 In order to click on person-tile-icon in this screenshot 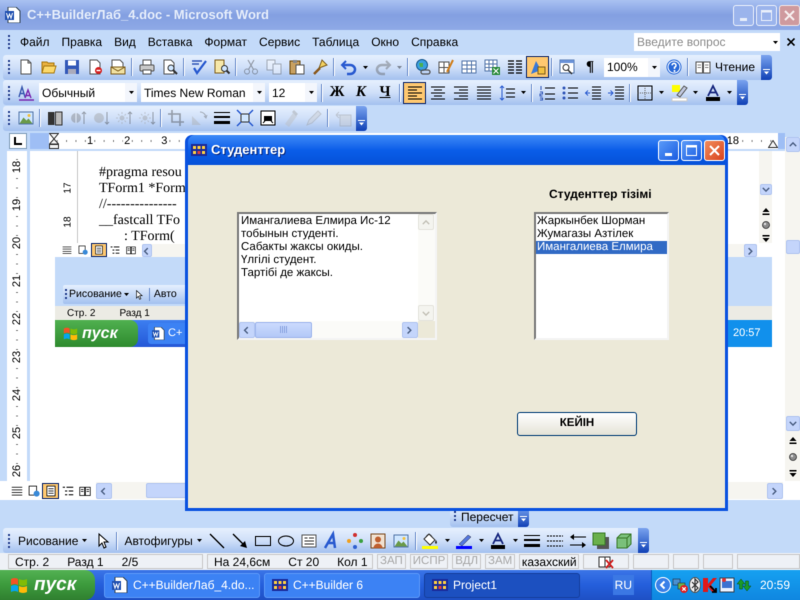, I will do `click(378, 540)`.